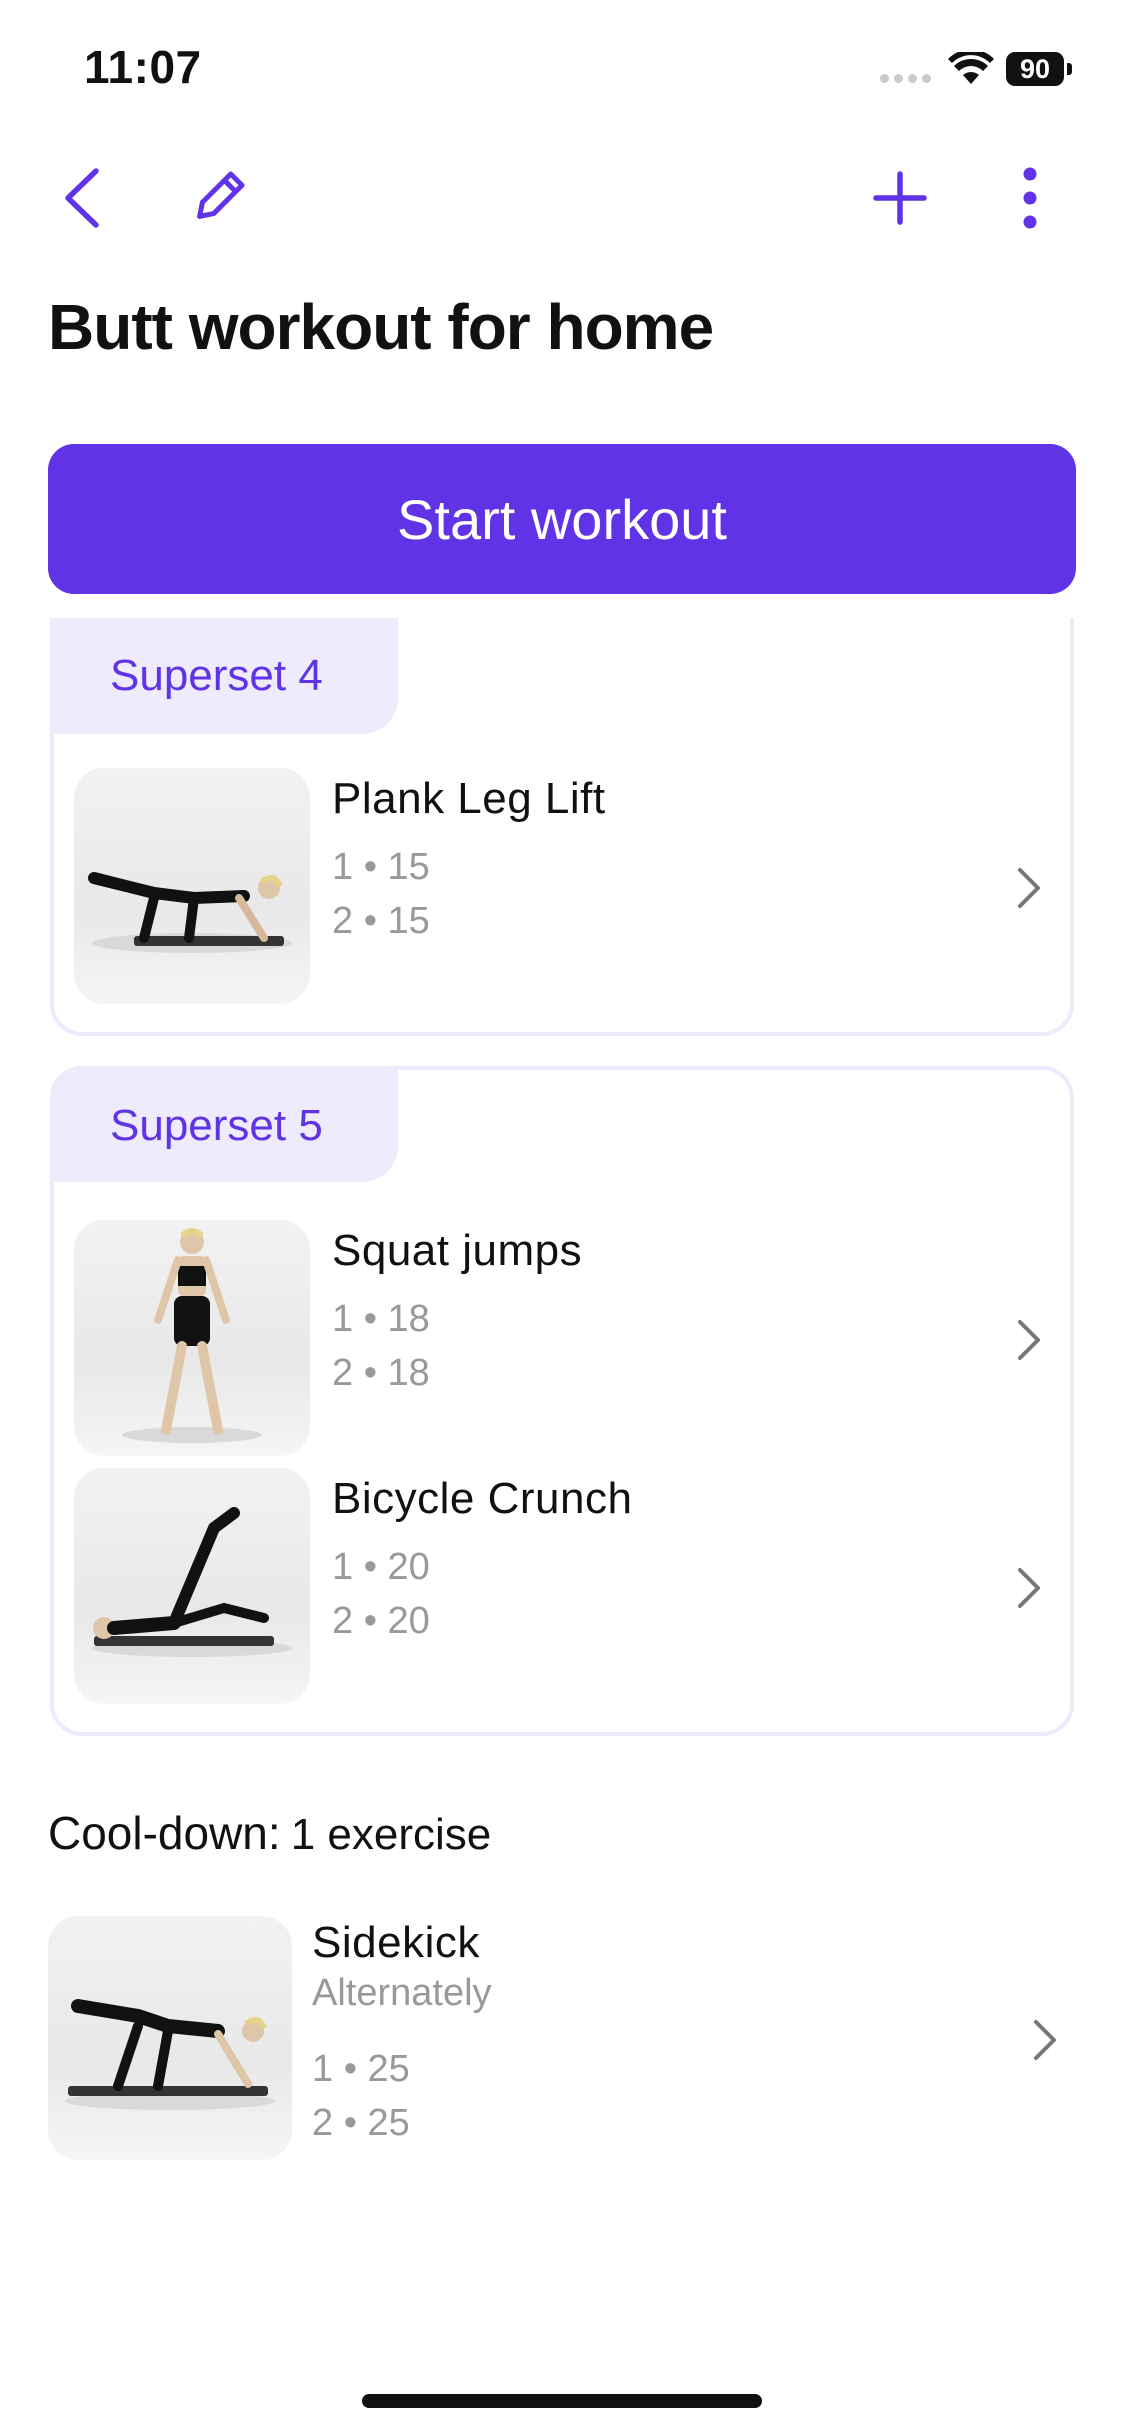  I want to click on cooldown-header: Cool-down: 1 exercise, so click(269, 1833).